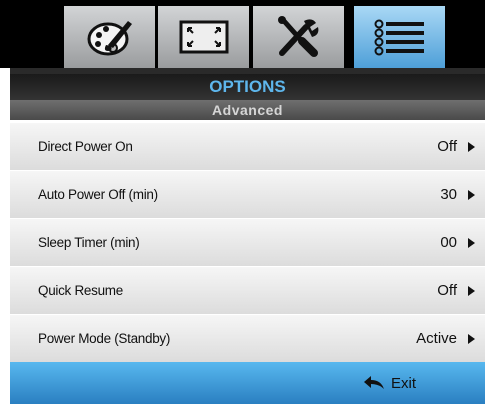 This screenshot has width=485, height=404. Describe the element at coordinates (247, 194) in the screenshot. I see `menu-item-auto-power-off: Auto Power Off (min) 30` at that location.